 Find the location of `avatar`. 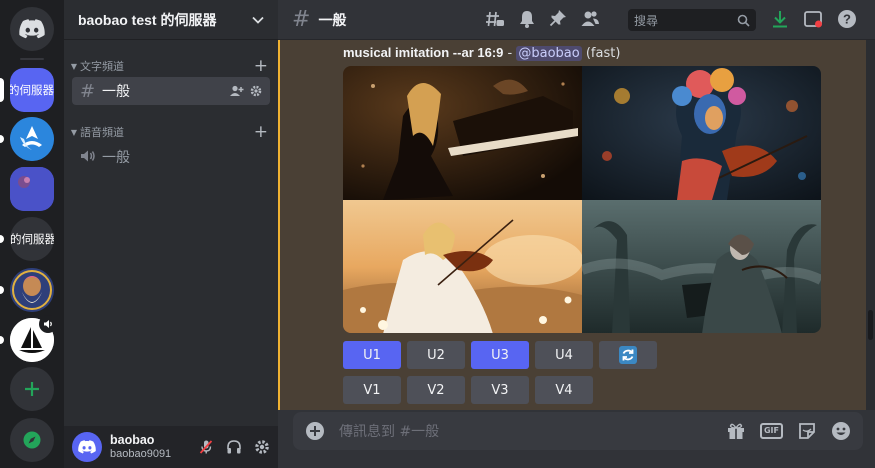

avatar is located at coordinates (87, 447).